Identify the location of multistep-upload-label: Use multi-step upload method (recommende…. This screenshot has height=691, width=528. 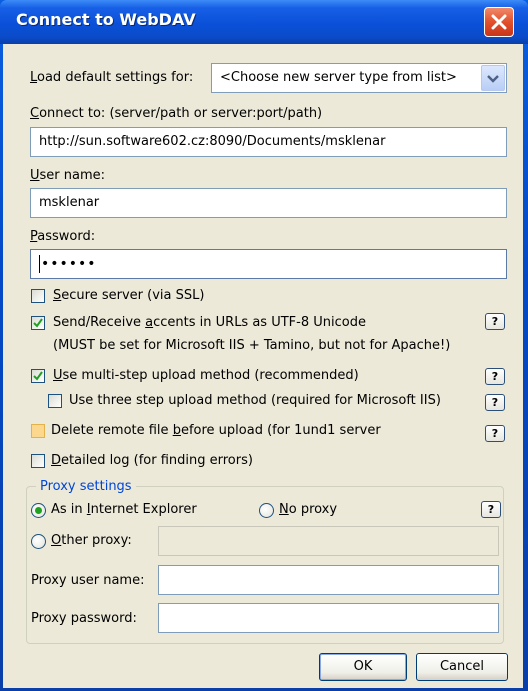
(206, 375).